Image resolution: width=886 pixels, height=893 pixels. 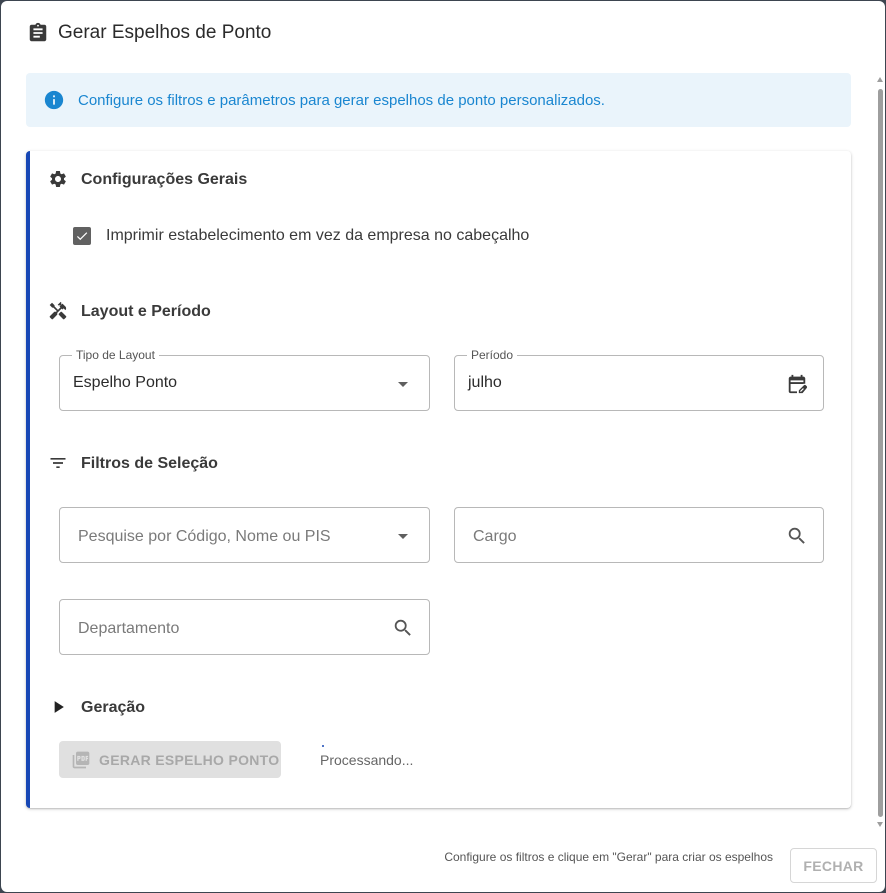 What do you see at coordinates (880, 79) in the screenshot?
I see `scroll-up-icon` at bounding box center [880, 79].